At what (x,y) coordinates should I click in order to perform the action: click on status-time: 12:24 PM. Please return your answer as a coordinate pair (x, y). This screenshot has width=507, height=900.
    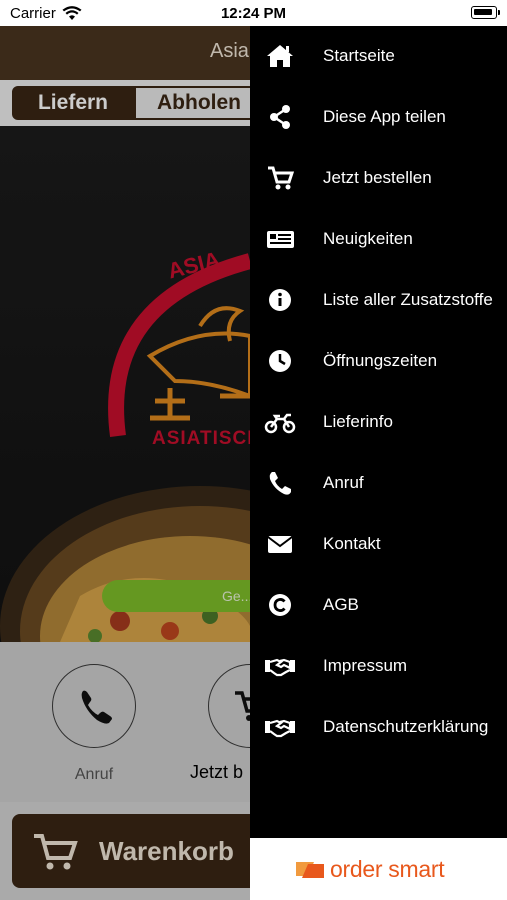
    Looking at the image, I should click on (253, 13).